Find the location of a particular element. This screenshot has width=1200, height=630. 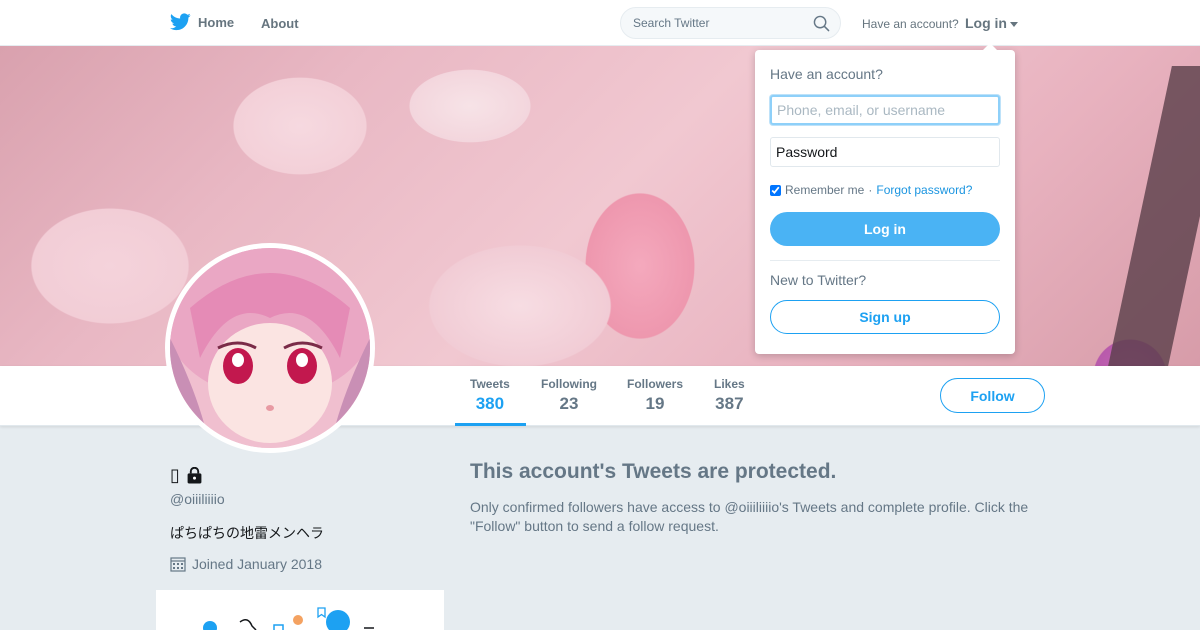

active-tab-underline is located at coordinates (490, 424).